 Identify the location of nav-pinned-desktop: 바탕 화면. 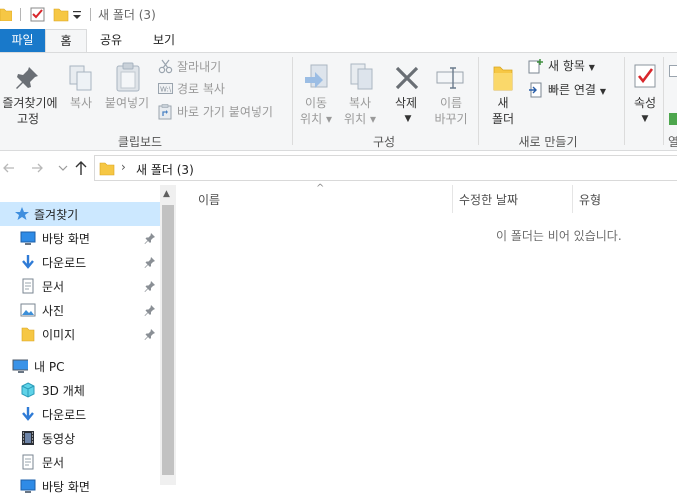
(80, 238).